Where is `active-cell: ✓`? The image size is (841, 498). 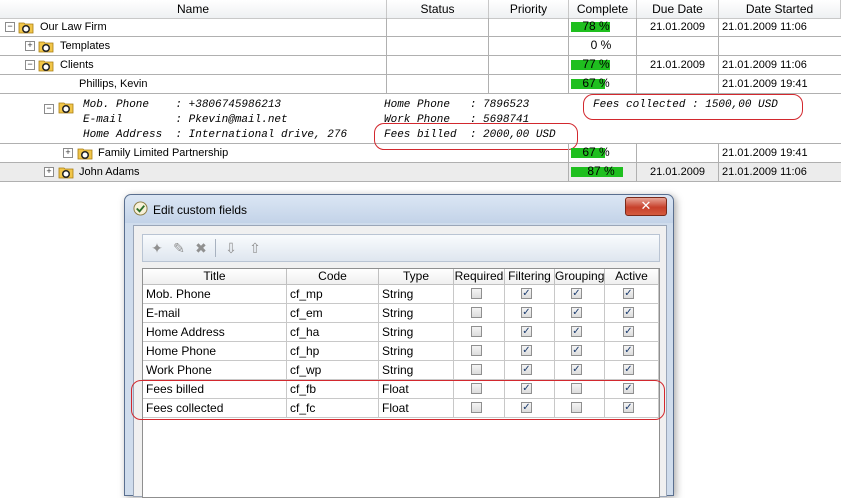
active-cell: ✓ is located at coordinates (632, 294).